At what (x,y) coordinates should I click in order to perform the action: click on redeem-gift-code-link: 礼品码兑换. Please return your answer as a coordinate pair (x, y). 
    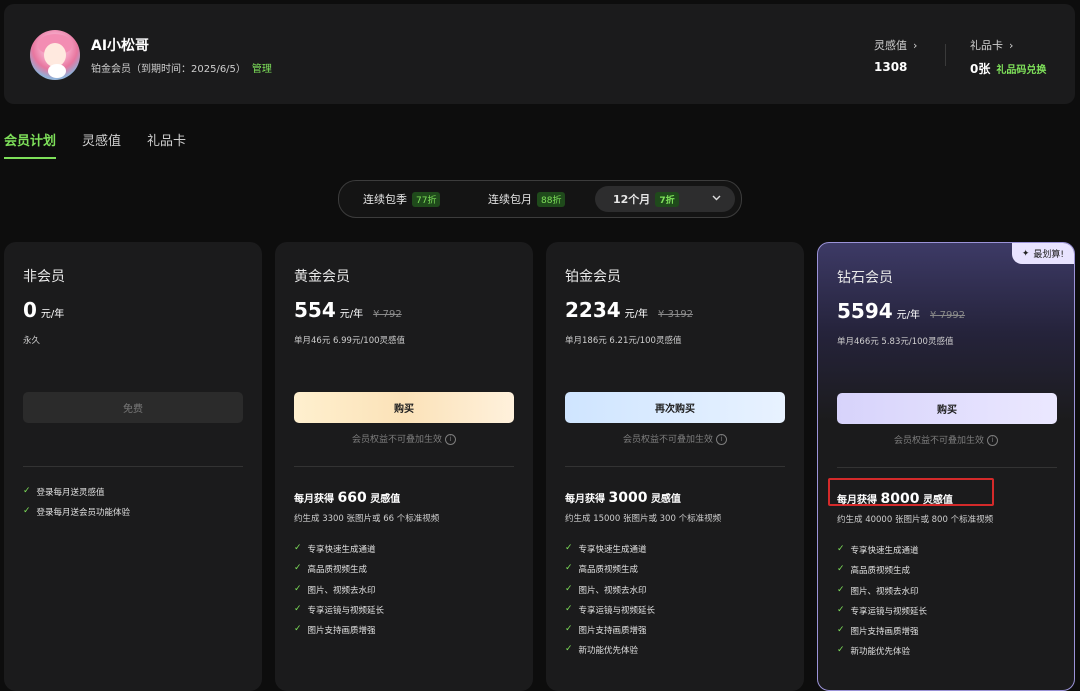
    Looking at the image, I should click on (1021, 70).